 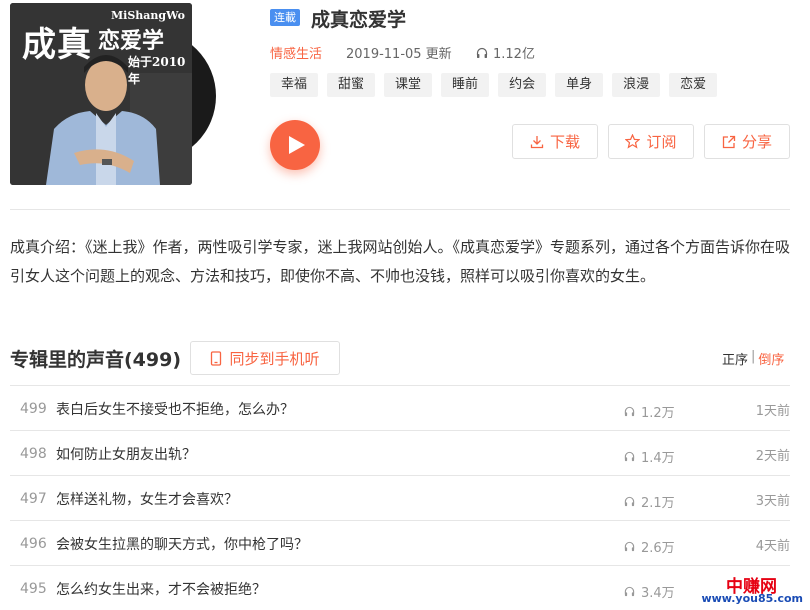 What do you see at coordinates (96, 360) in the screenshot?
I see `track-list-title: 专辑里的声音(499)` at bounding box center [96, 360].